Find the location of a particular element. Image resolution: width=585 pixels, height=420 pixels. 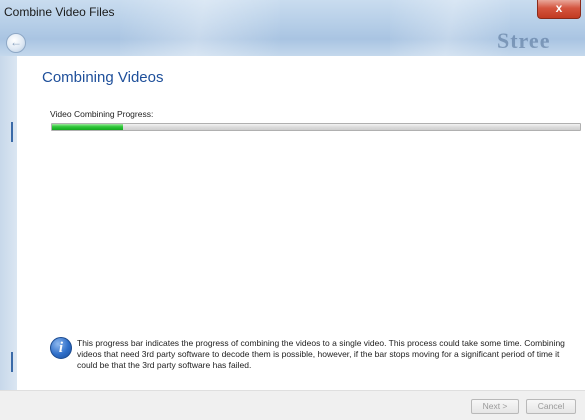

window-left-border is located at coordinates (8, 223).